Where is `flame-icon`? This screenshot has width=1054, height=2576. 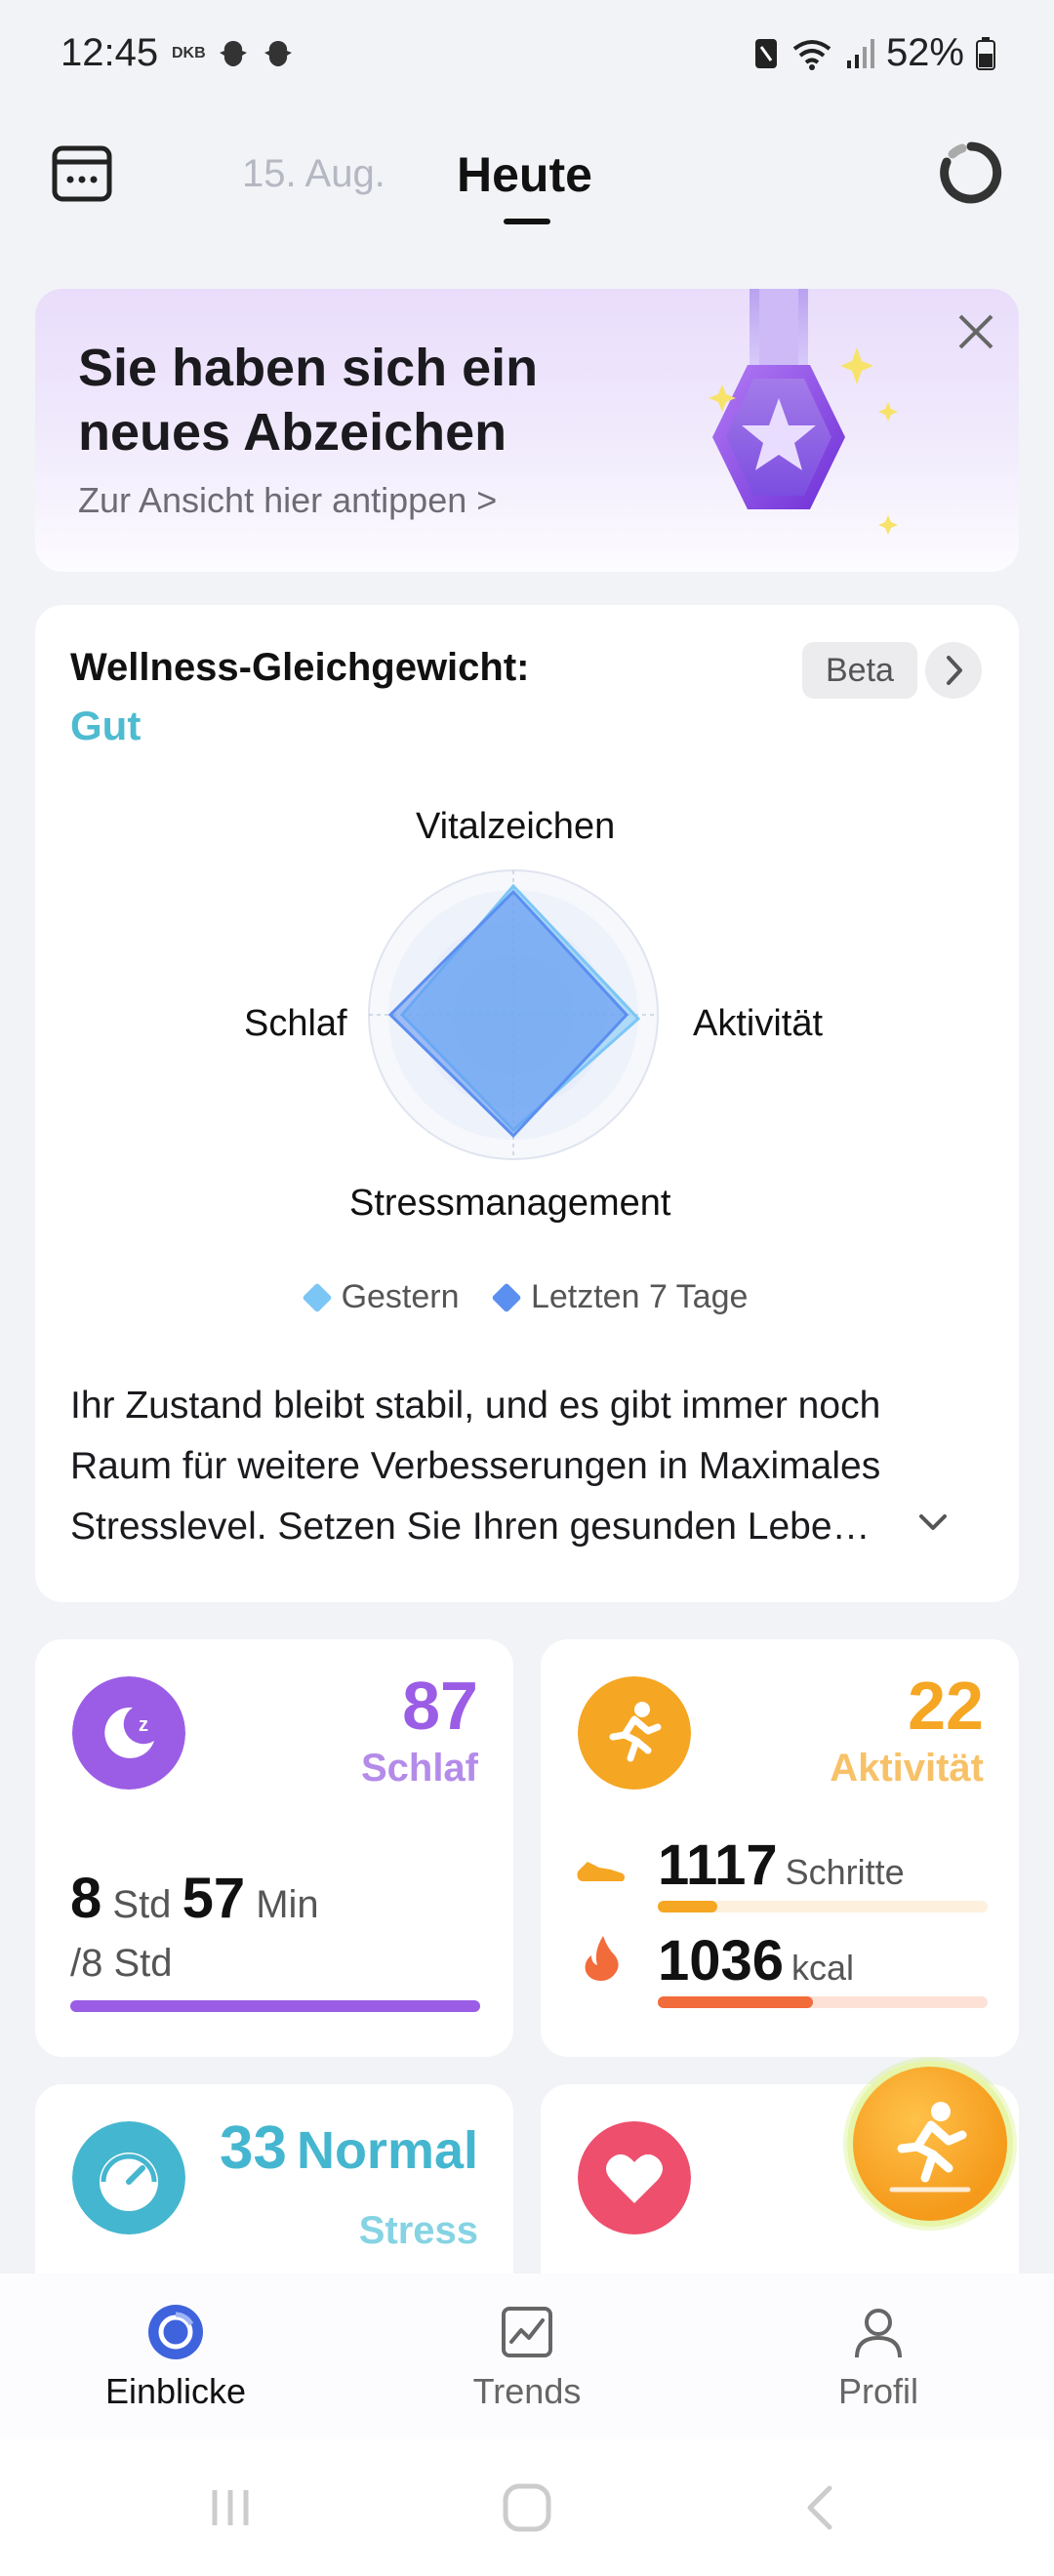 flame-icon is located at coordinates (602, 1958).